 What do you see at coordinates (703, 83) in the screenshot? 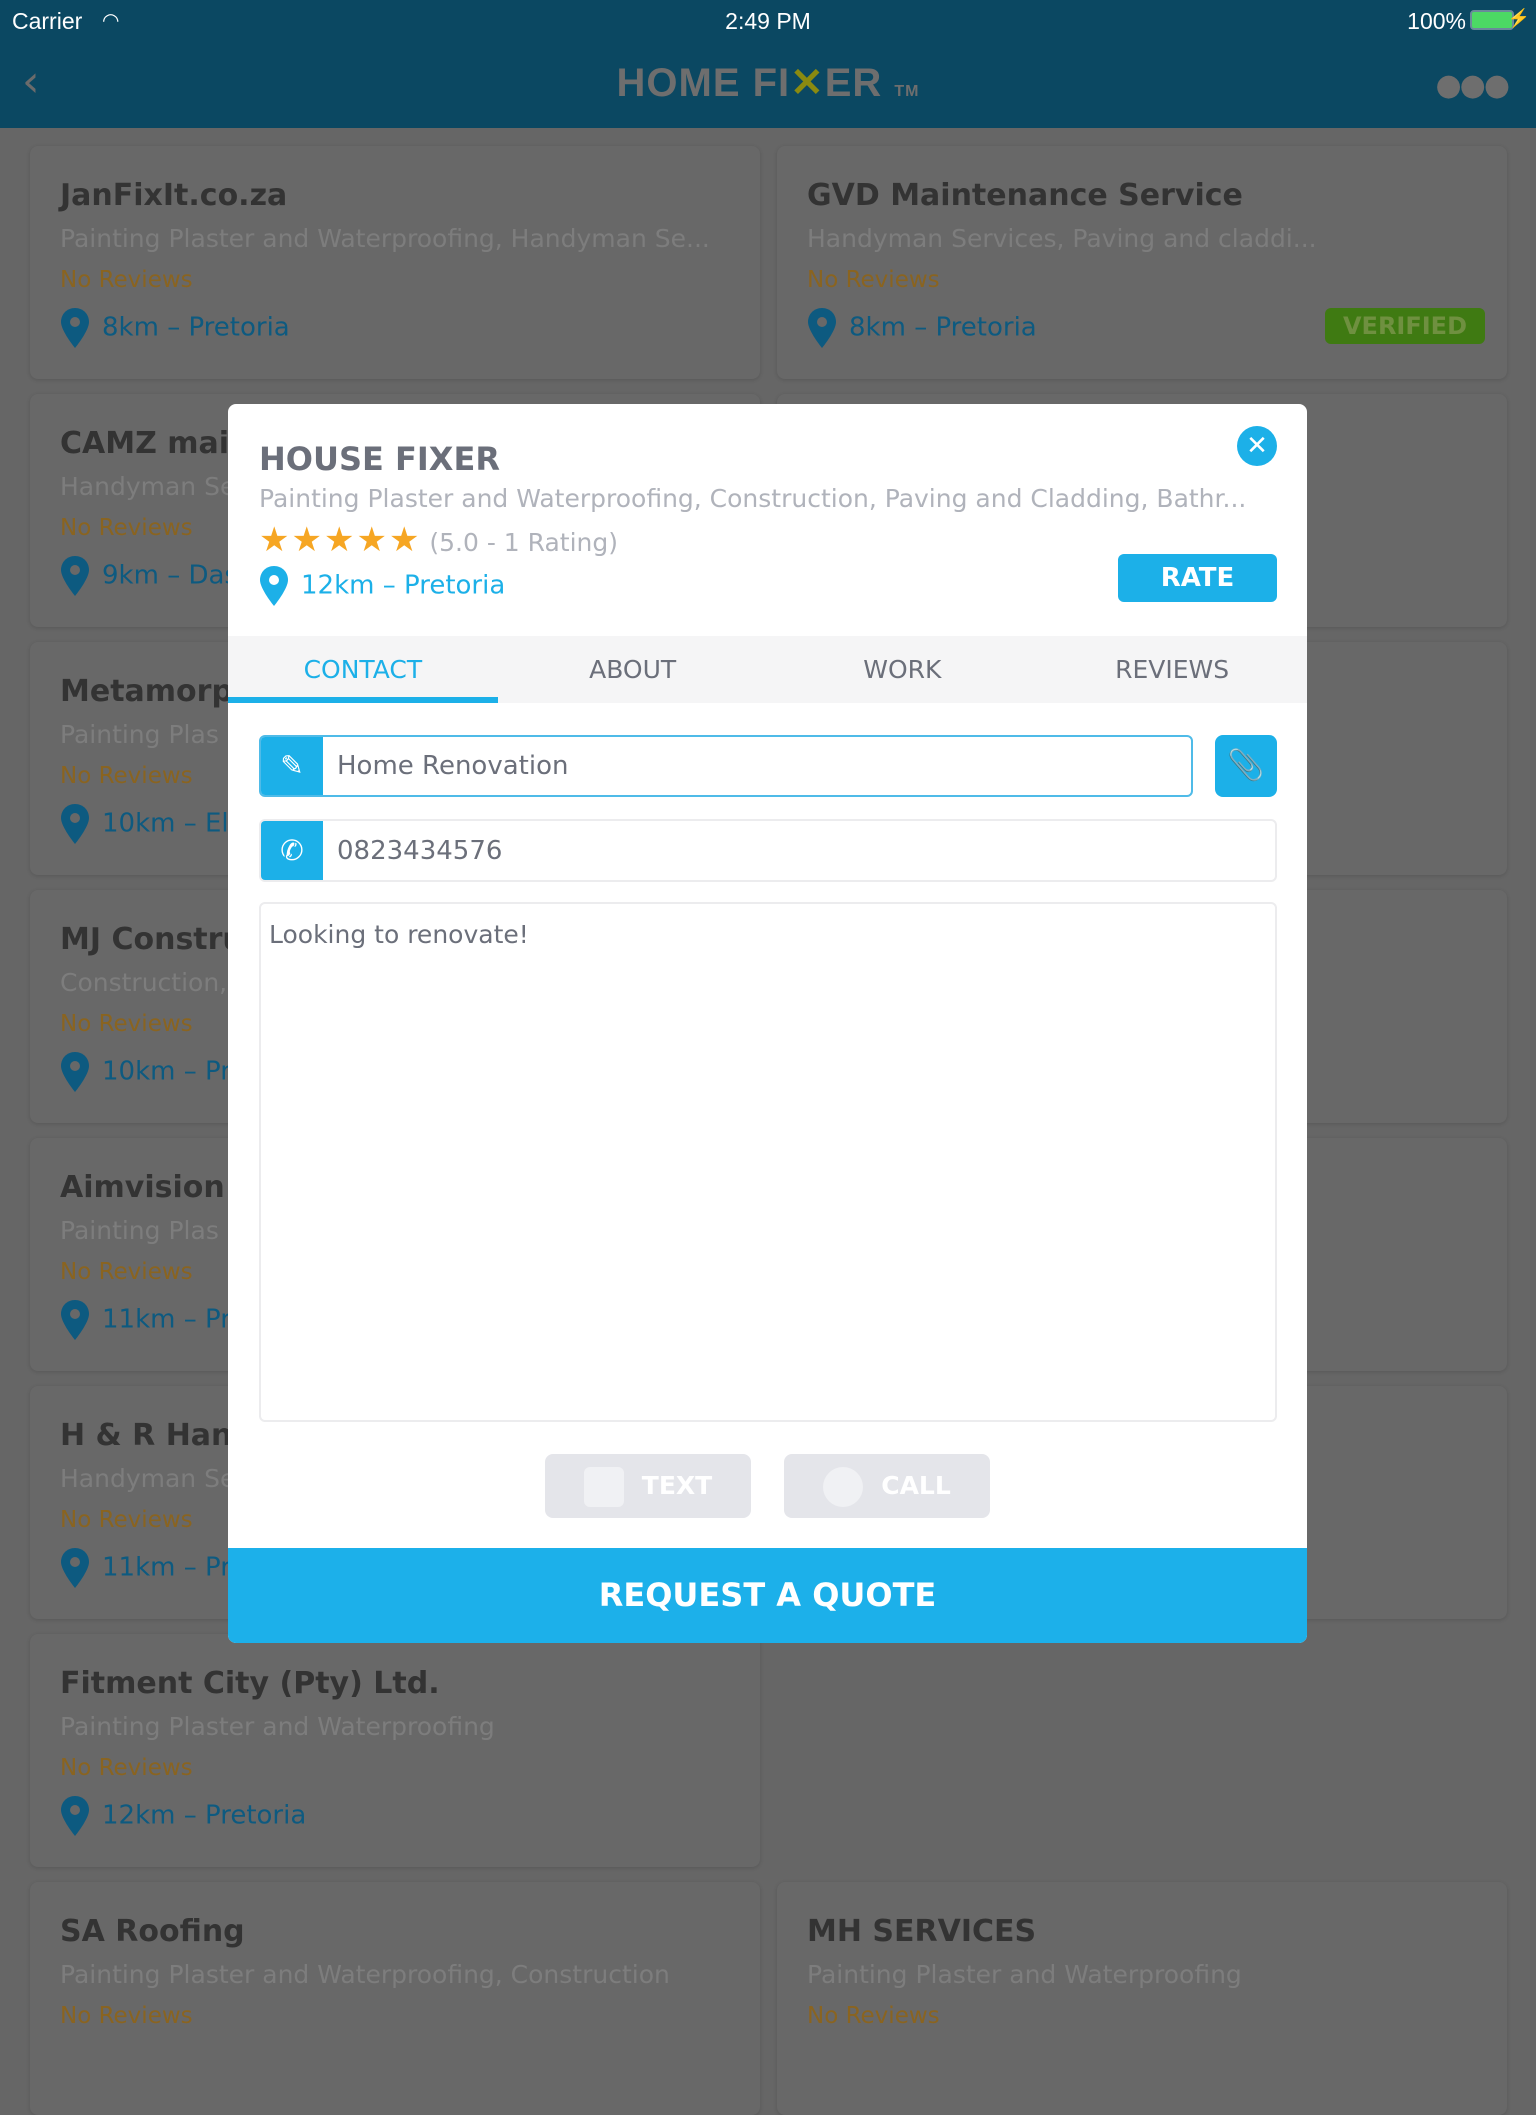
I see `logo-text: HOME FI` at bounding box center [703, 83].